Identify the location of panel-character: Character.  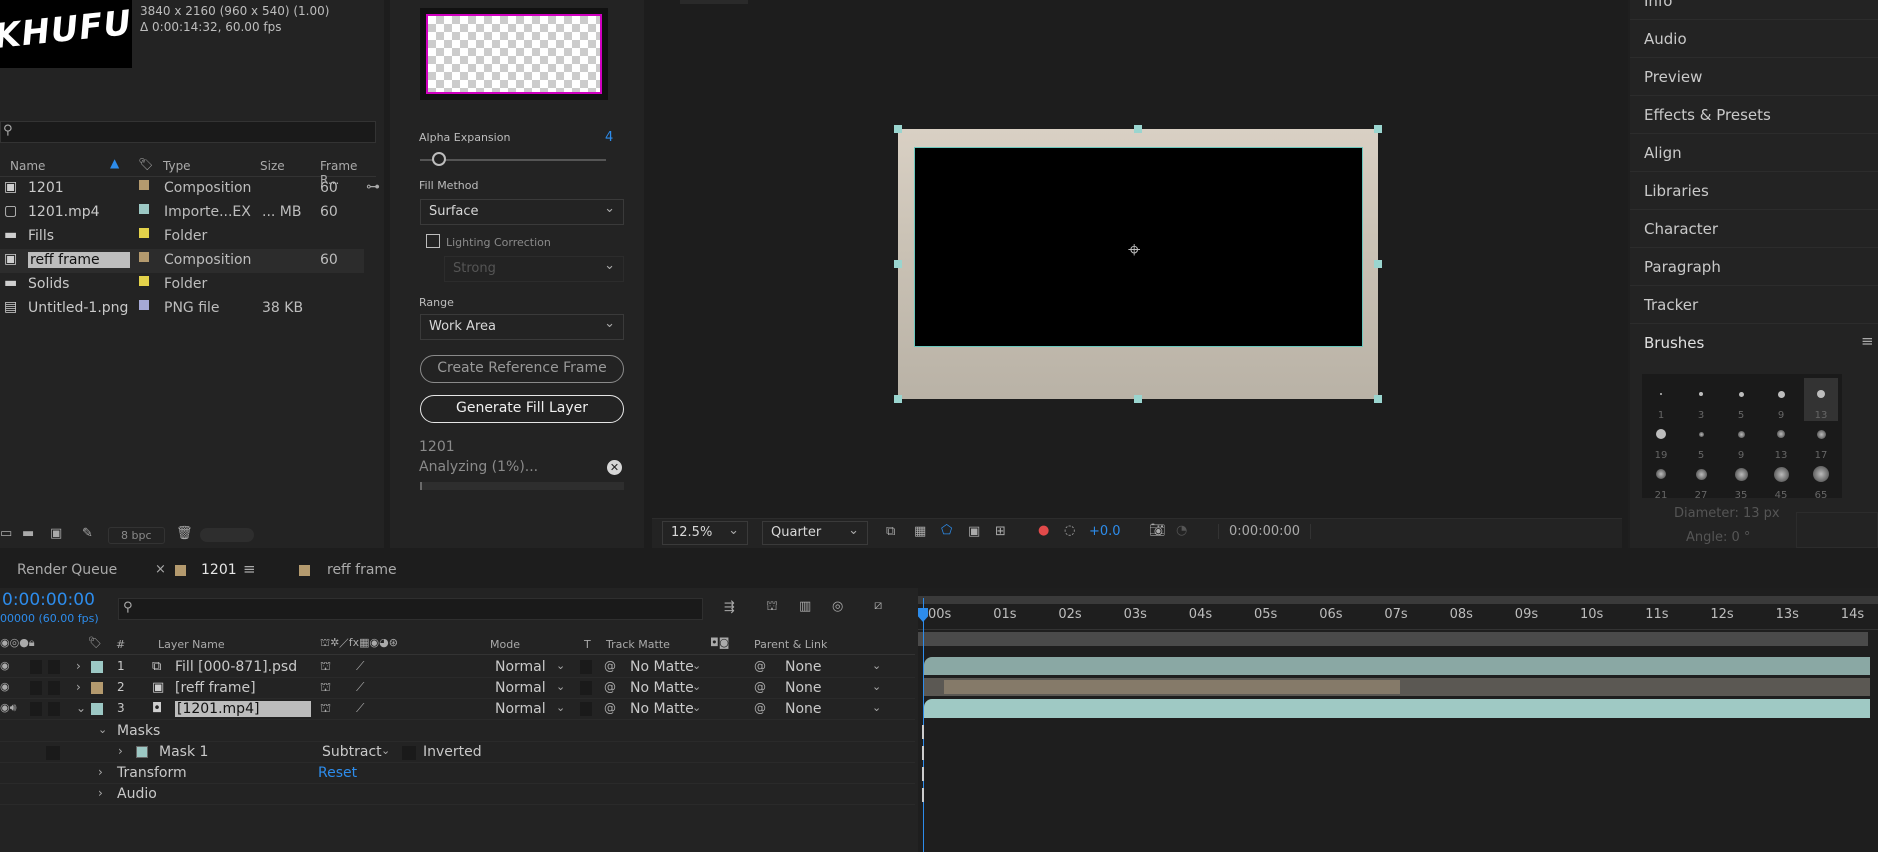
(1754, 229).